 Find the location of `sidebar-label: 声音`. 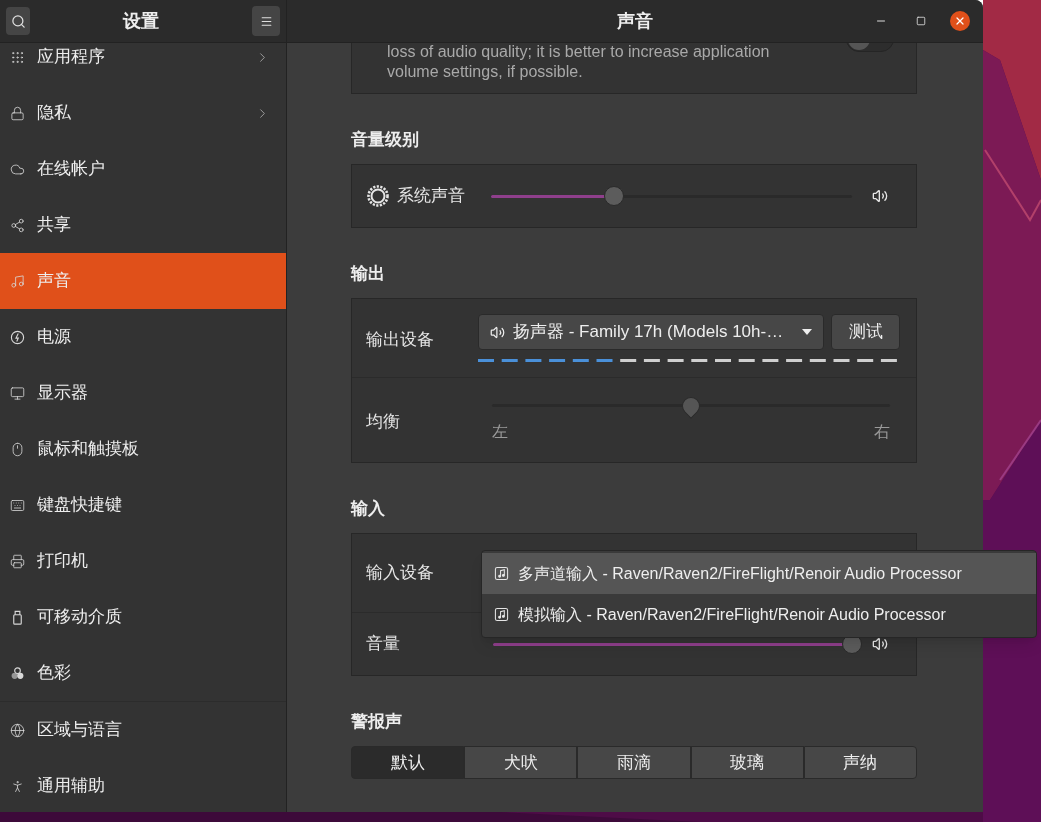

sidebar-label: 声音 is located at coordinates (54, 281).